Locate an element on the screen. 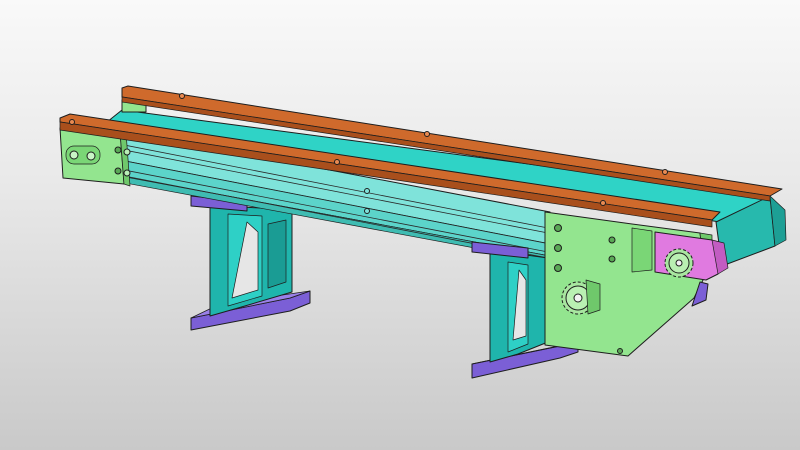 This screenshot has width=800, height=450. drive-sprocket-upper is located at coordinates (679, 263).